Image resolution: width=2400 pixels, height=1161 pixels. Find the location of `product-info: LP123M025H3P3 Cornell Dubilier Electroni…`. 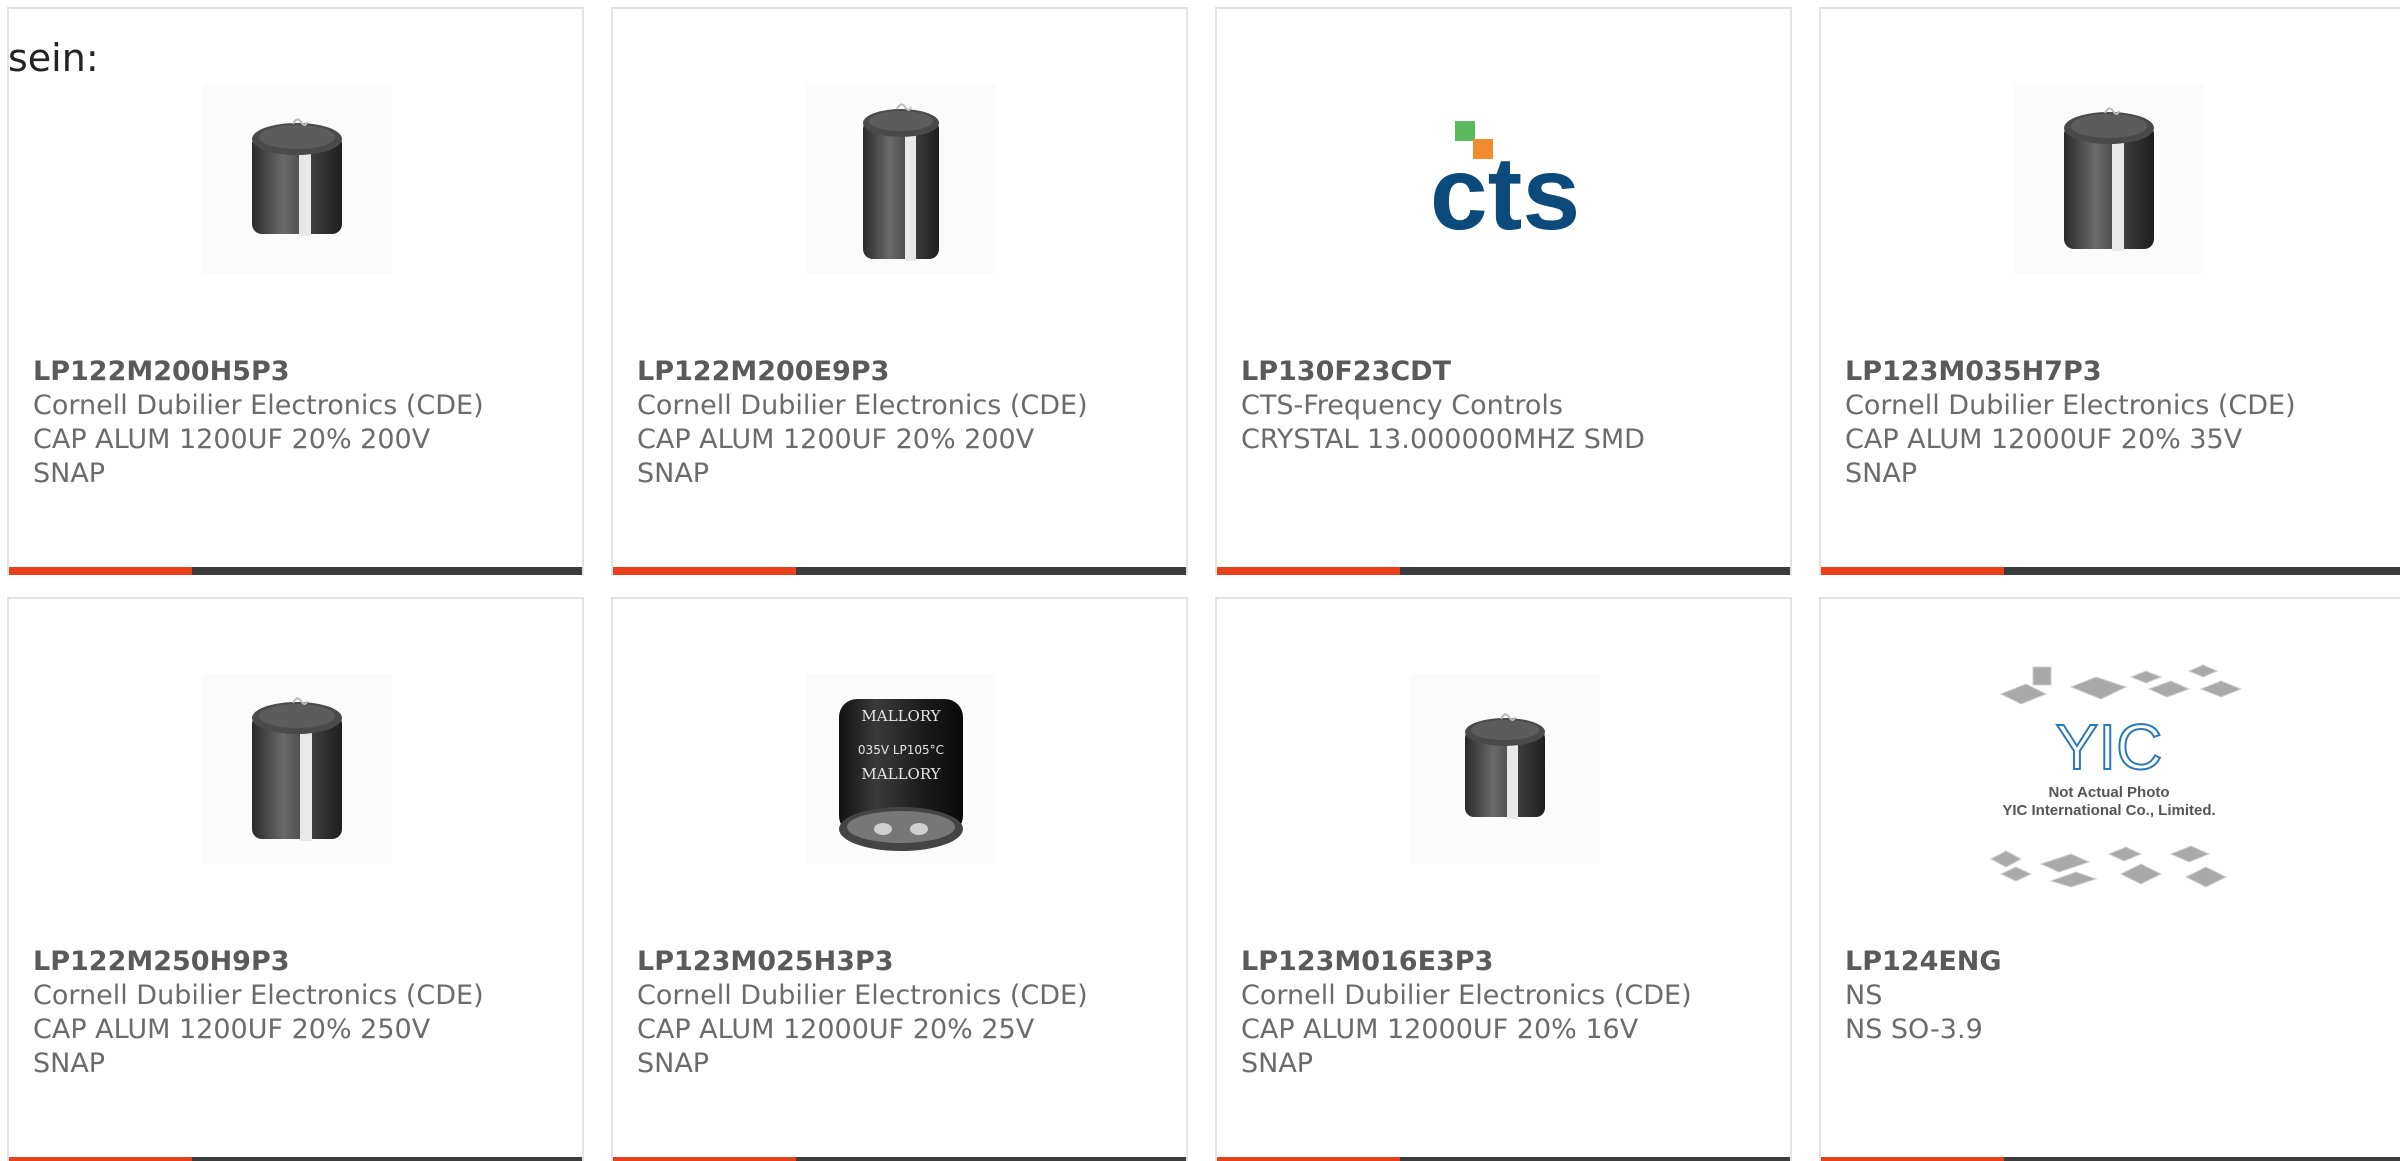

product-info: LP123M025H3P3 Cornell Dubilier Electroni… is located at coordinates (901, 1013).